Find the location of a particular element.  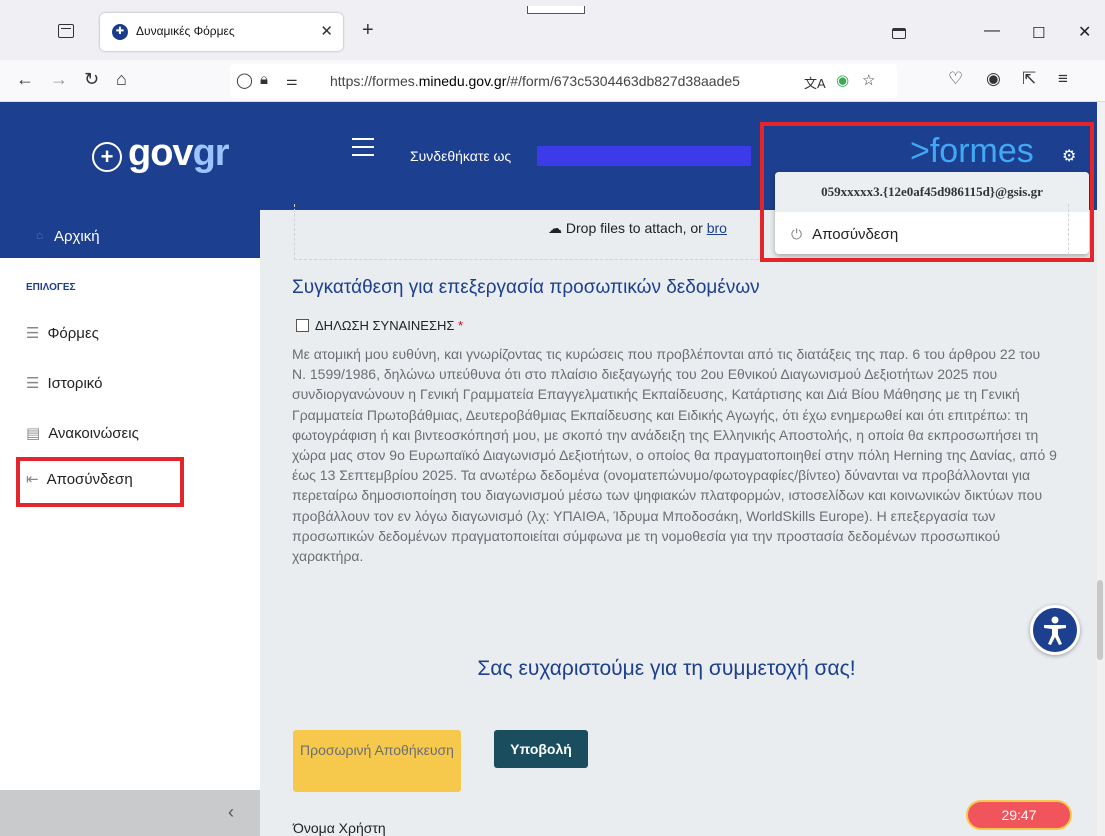

scrollbar-thumb is located at coordinates (1100, 620).